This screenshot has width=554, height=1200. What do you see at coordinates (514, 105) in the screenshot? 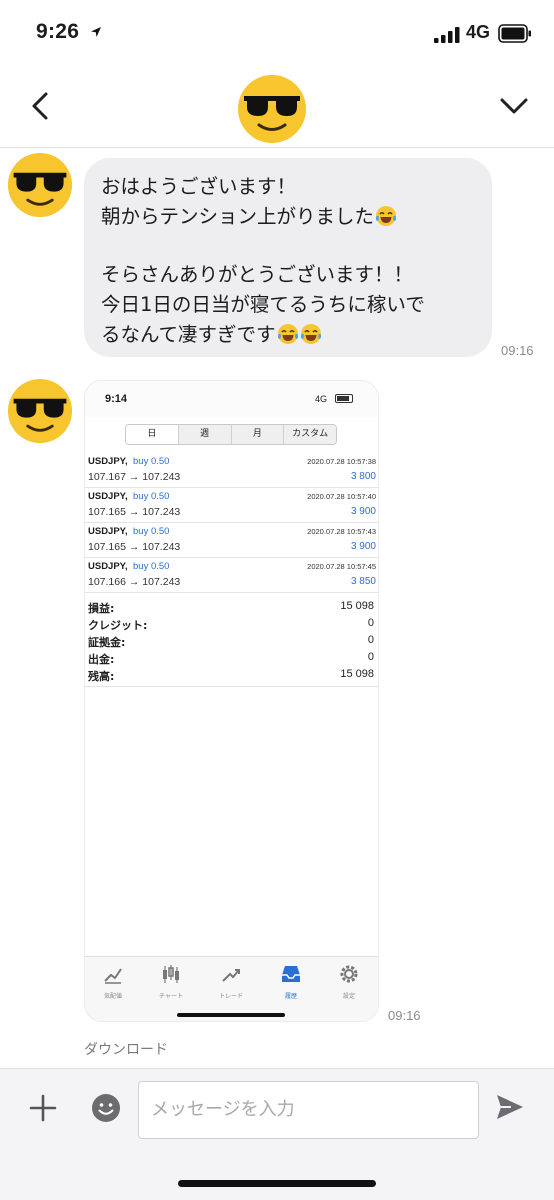
I see `chevron-down-icon` at bounding box center [514, 105].